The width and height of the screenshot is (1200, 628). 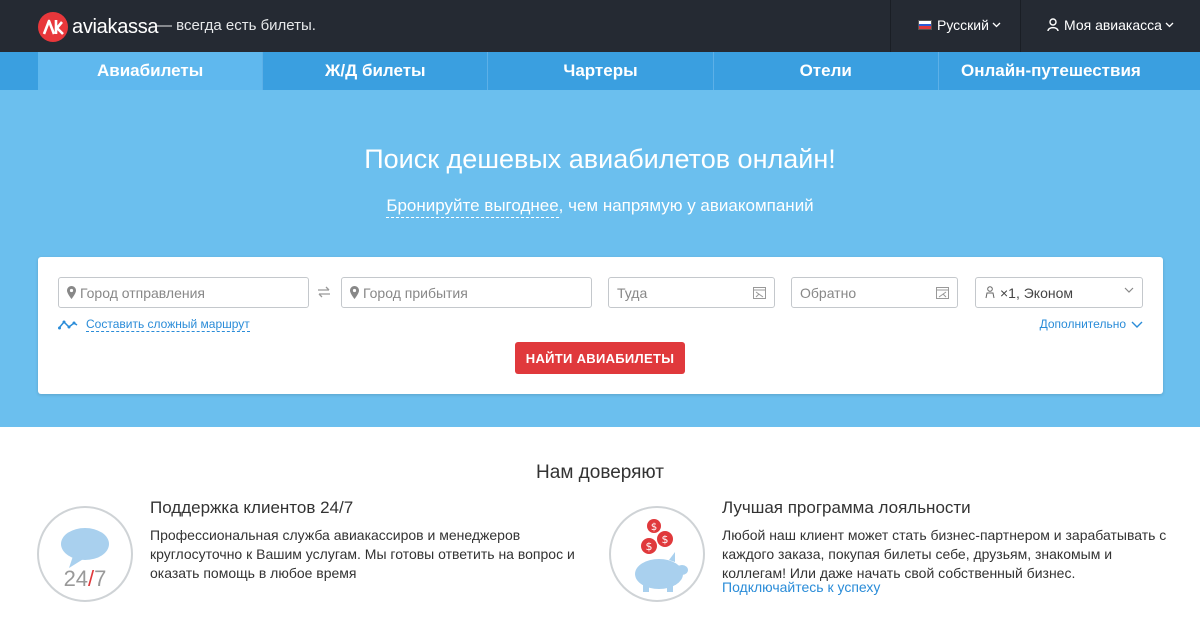 I want to click on logo-text: aviakassa, so click(x=115, y=26).